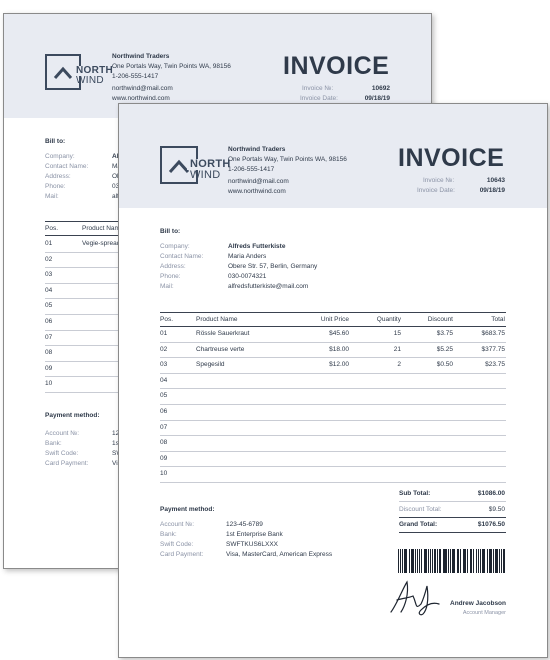  I want to click on signer-title: Account Manager, so click(484, 613).